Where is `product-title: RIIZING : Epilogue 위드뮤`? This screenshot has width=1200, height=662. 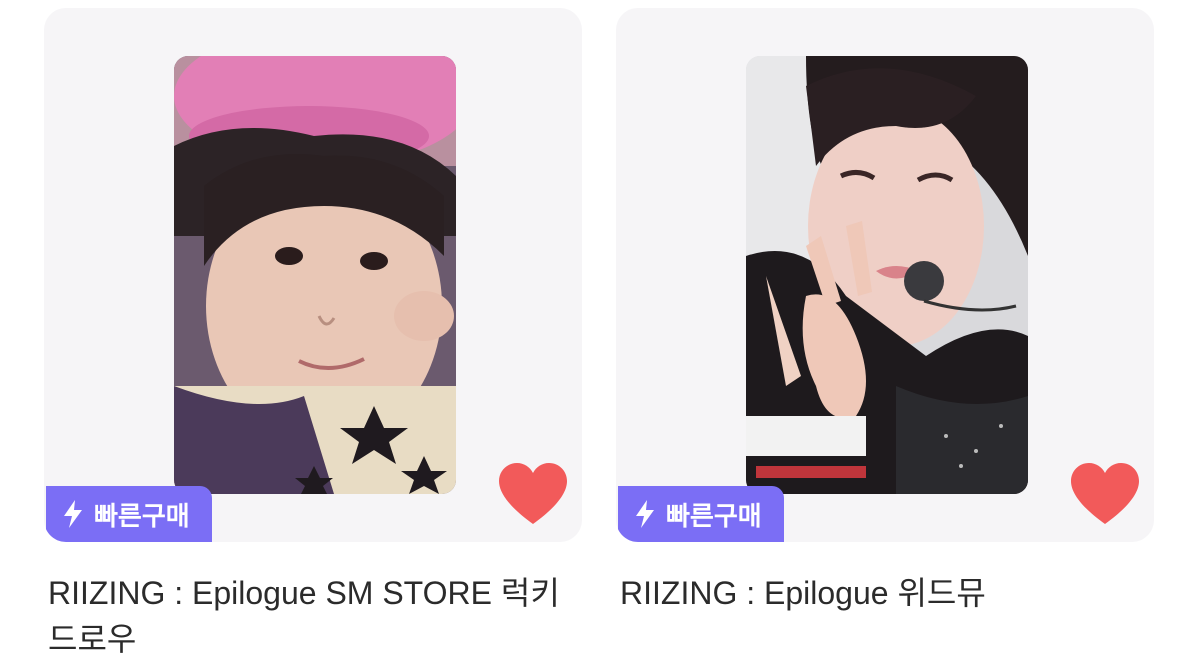 product-title: RIIZING : Epilogue 위드뮤 is located at coordinates (880, 593).